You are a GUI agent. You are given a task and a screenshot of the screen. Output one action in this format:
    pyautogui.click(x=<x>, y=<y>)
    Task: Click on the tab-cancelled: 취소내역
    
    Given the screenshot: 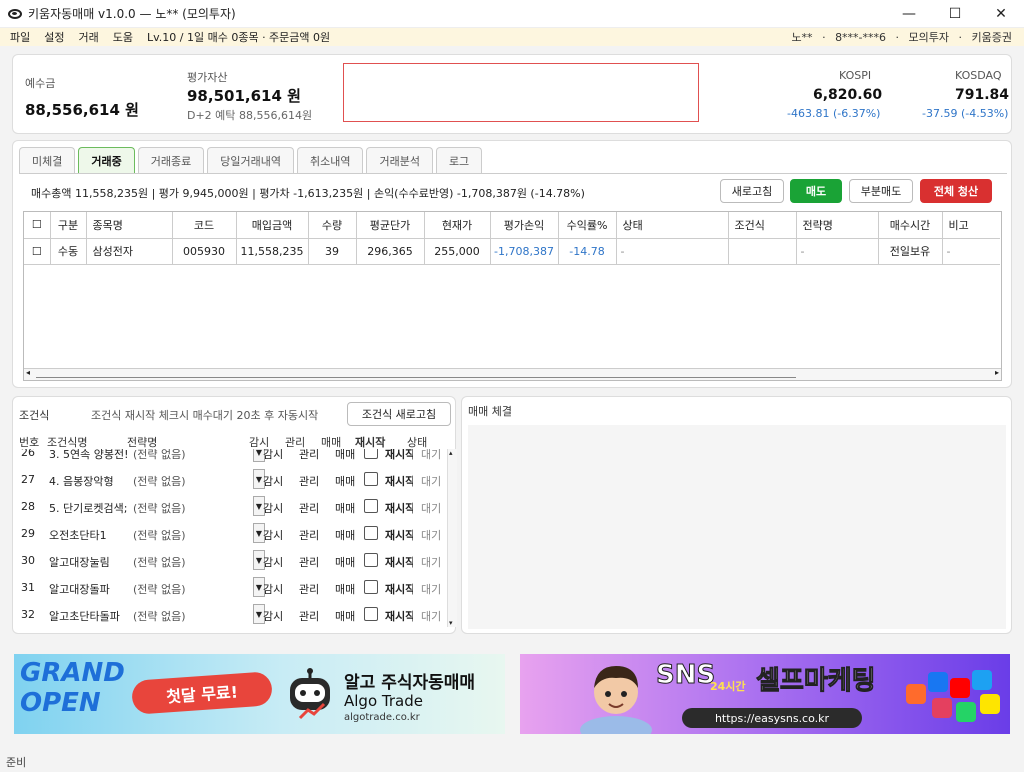 What is the action you would take?
    pyautogui.click(x=330, y=160)
    